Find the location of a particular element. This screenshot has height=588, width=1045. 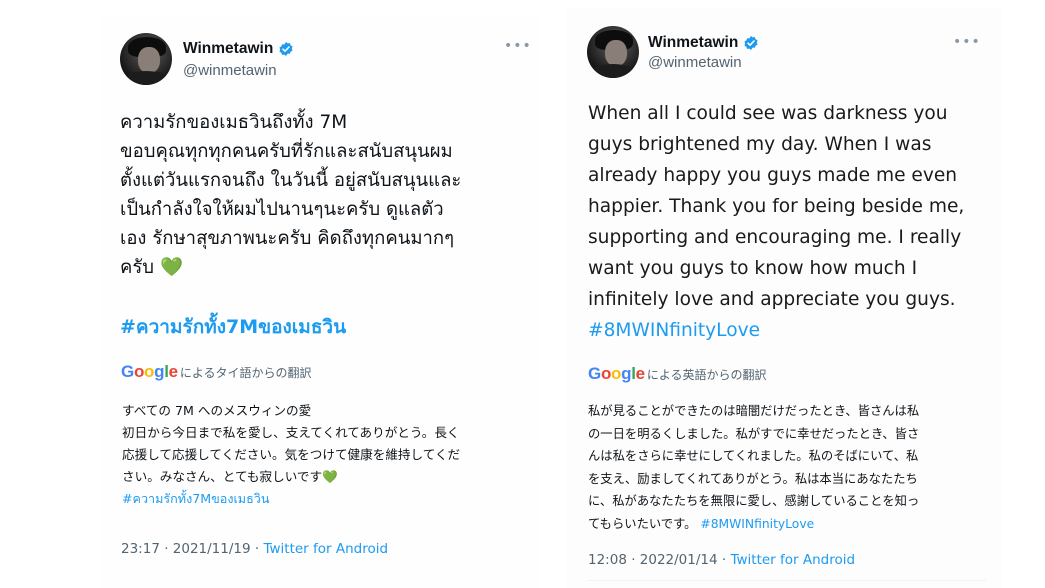

translation-line: 私が見ることができたのは暗闇だけだったとき、皆さんは私 is located at coordinates (754, 411).